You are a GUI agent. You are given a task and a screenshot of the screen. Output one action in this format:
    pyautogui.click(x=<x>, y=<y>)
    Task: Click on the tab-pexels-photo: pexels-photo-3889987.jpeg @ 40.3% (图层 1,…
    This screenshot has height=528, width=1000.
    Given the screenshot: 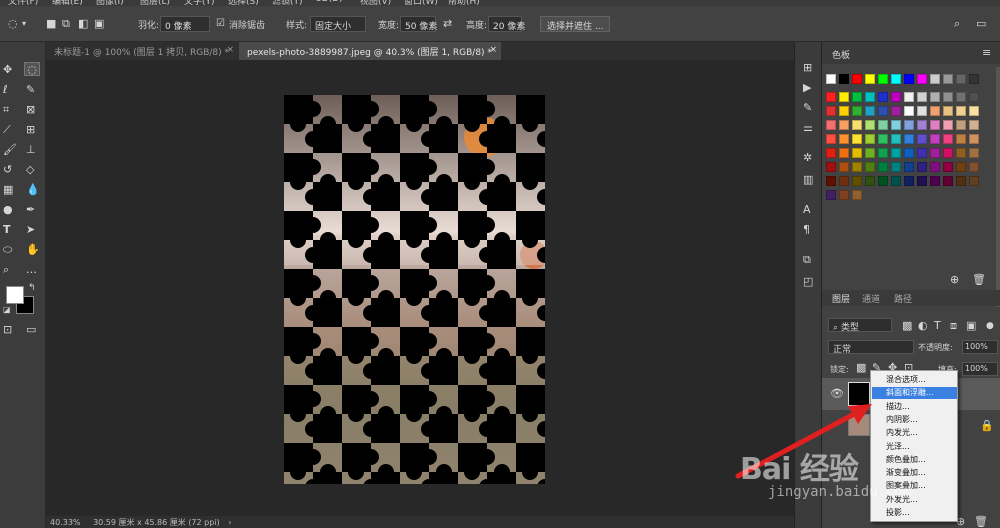 What is the action you would take?
    pyautogui.click(x=370, y=51)
    